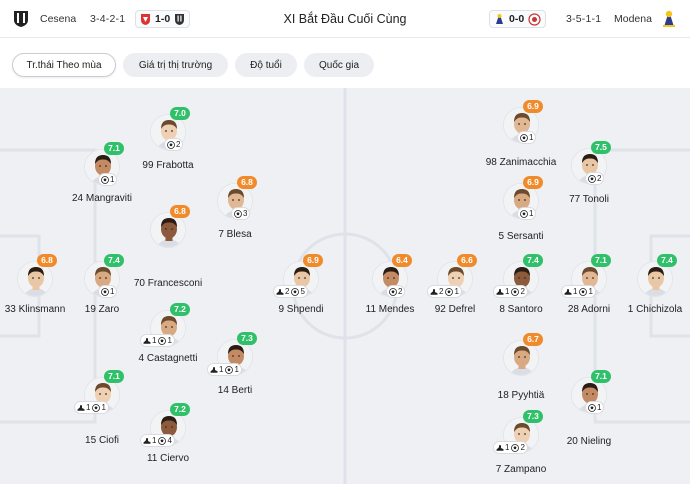 The width and height of the screenshot is (690, 484). I want to click on event-badges: 3, so click(241, 213).